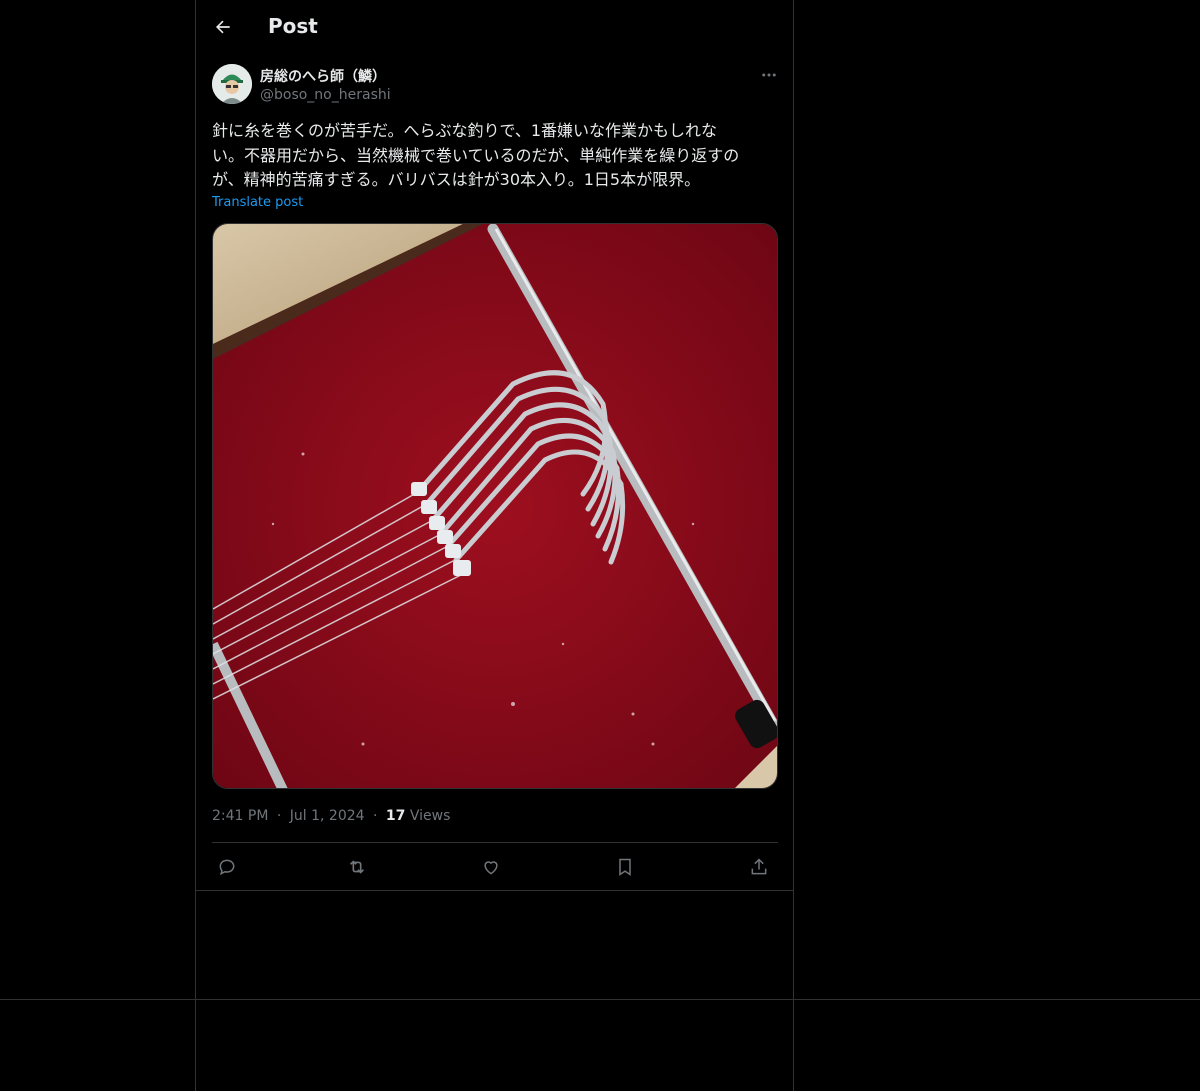 This screenshot has width=1200, height=1091. What do you see at coordinates (395, 816) in the screenshot?
I see `views-count: 17` at bounding box center [395, 816].